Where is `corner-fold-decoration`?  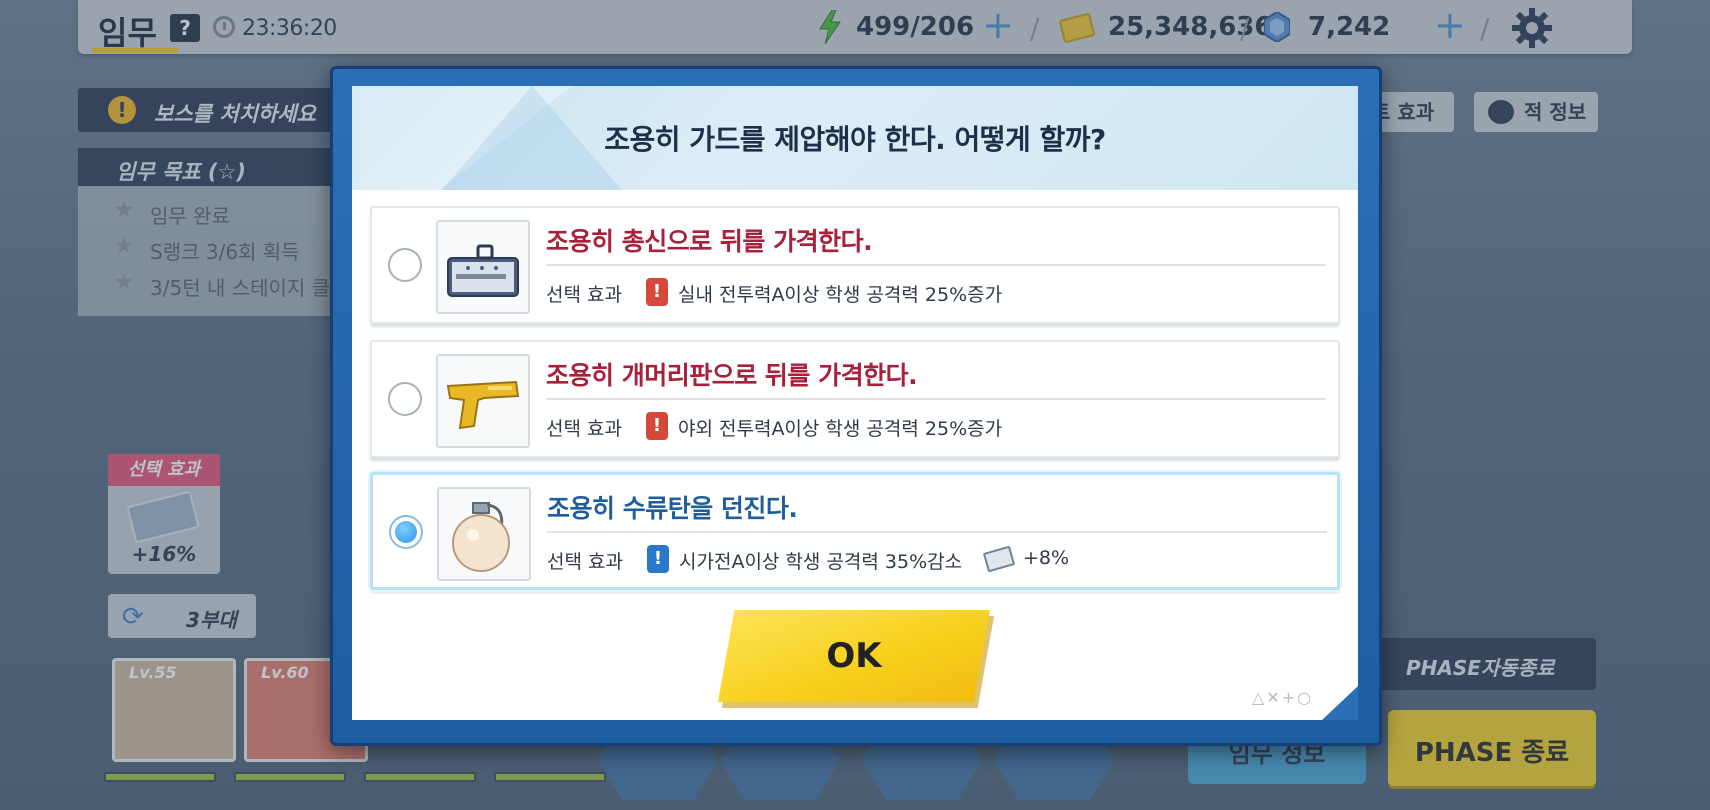
corner-fold-decoration is located at coordinates (1340, 703).